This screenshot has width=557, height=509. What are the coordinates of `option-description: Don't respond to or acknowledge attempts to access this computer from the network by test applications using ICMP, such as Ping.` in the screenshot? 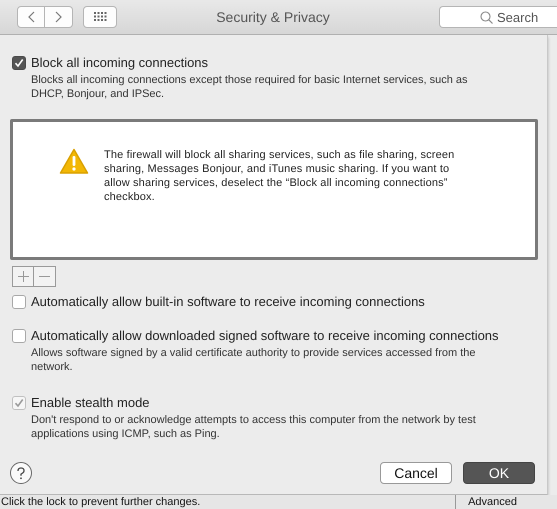 It's located at (254, 427).